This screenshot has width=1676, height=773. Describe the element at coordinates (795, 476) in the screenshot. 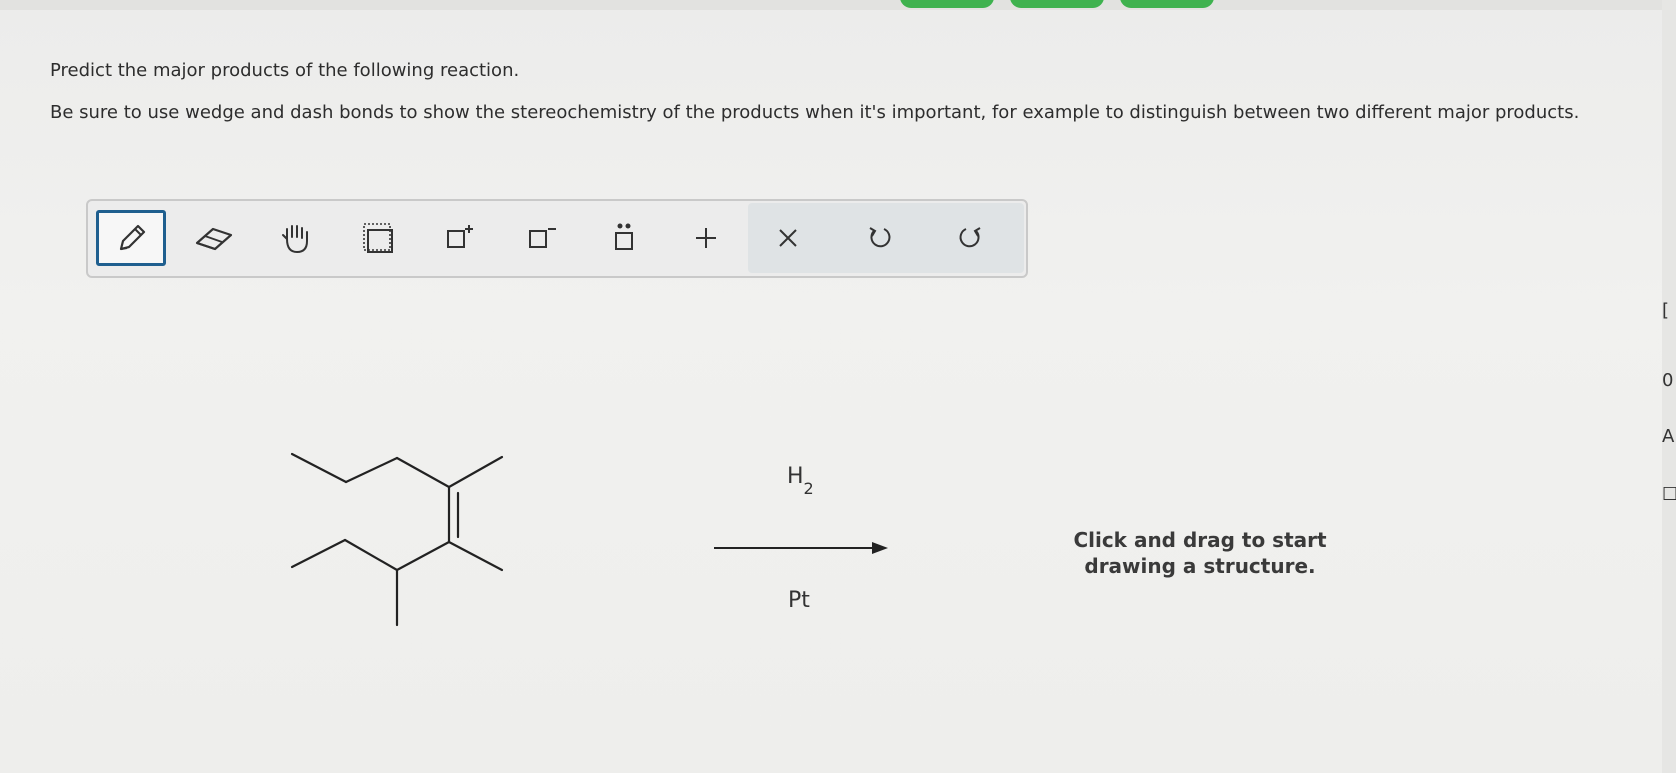

I see `reagent-h: H` at that location.